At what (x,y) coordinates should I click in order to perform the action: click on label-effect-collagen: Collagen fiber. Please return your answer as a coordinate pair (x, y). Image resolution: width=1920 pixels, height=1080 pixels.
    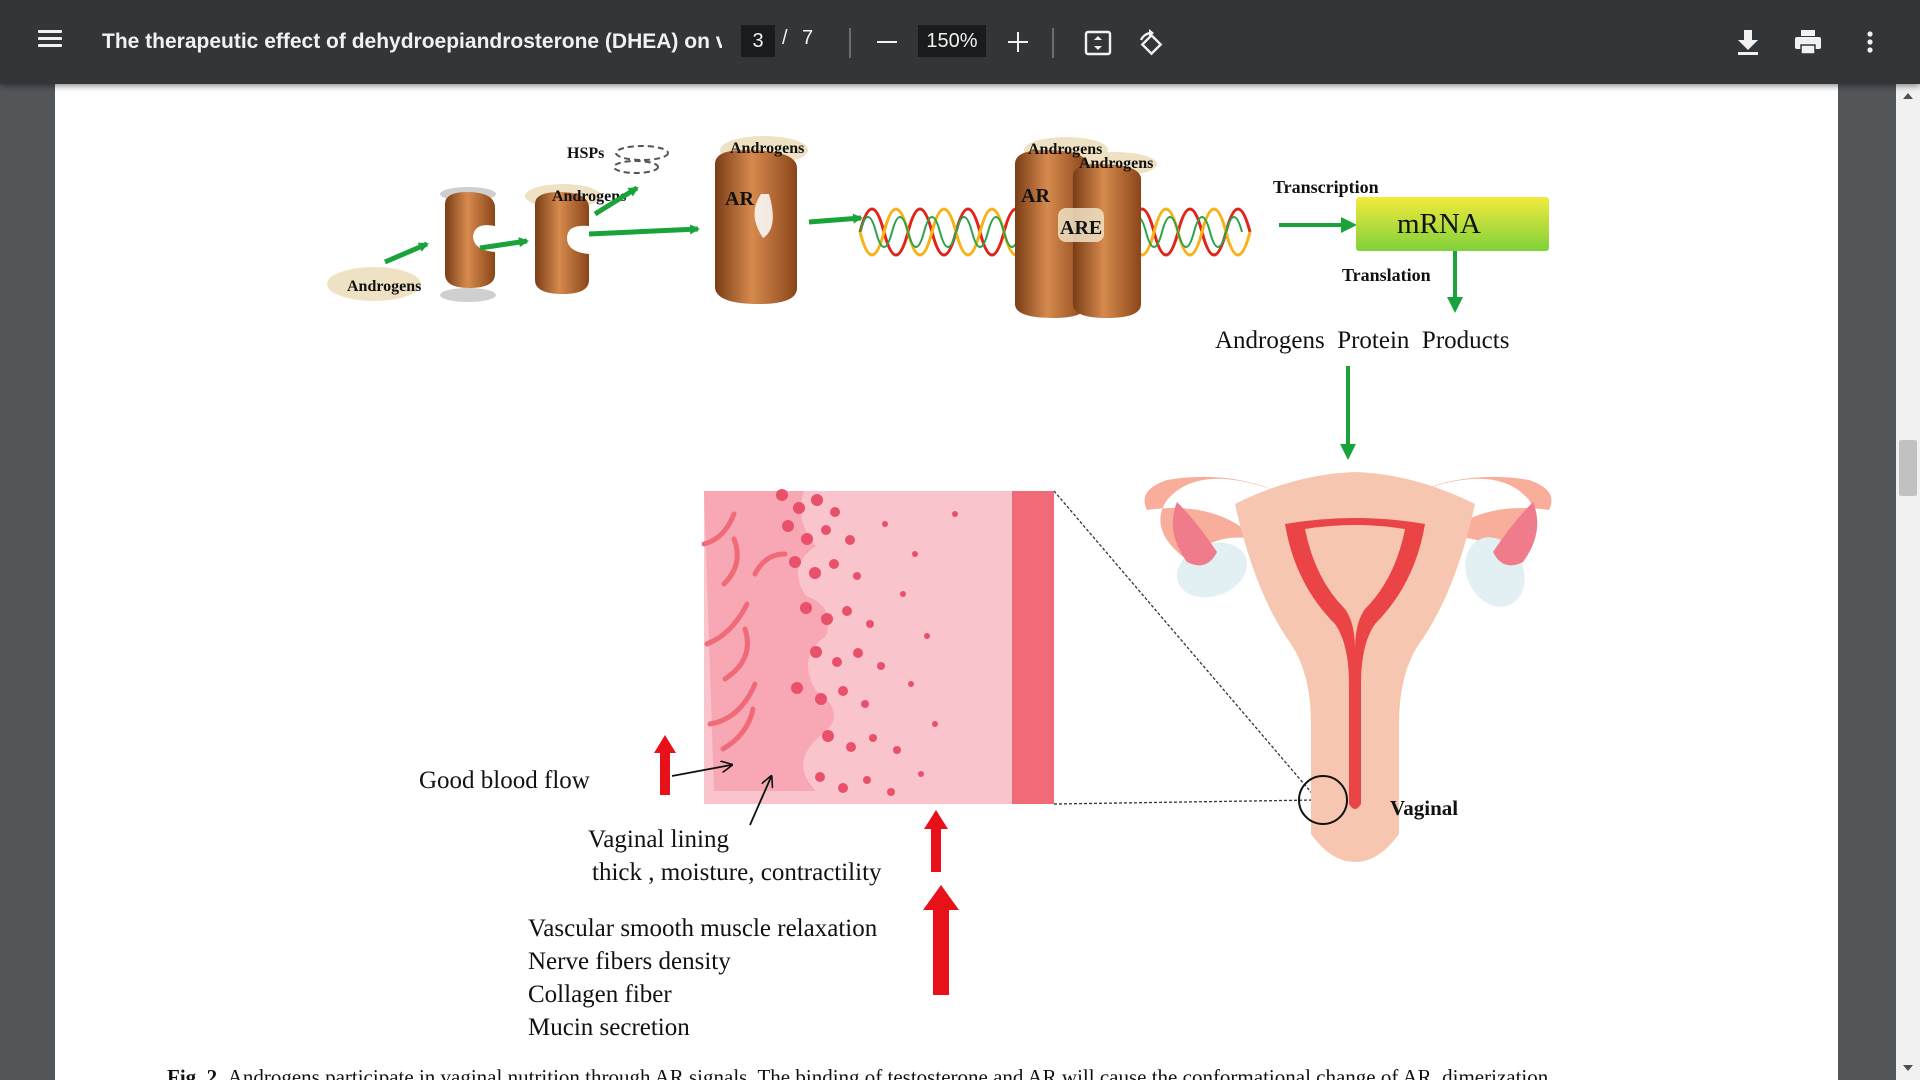
    Looking at the image, I should click on (600, 994).